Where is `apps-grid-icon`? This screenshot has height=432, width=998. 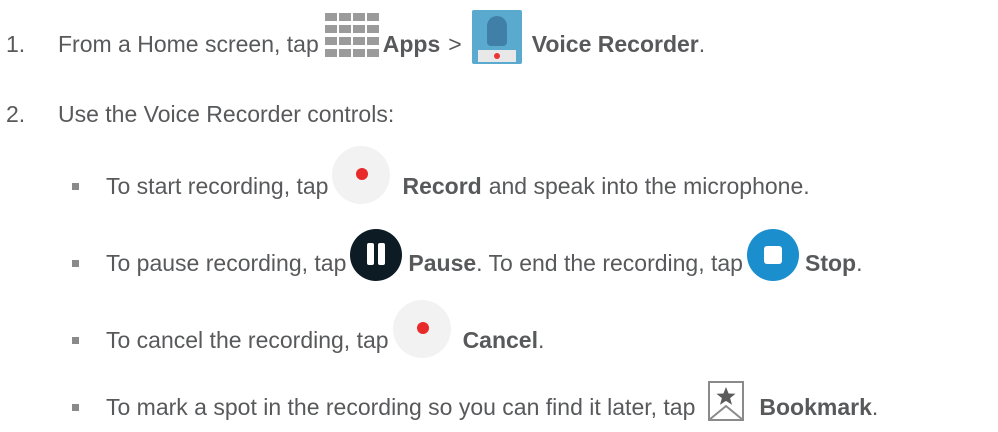
apps-grid-icon is located at coordinates (352, 36).